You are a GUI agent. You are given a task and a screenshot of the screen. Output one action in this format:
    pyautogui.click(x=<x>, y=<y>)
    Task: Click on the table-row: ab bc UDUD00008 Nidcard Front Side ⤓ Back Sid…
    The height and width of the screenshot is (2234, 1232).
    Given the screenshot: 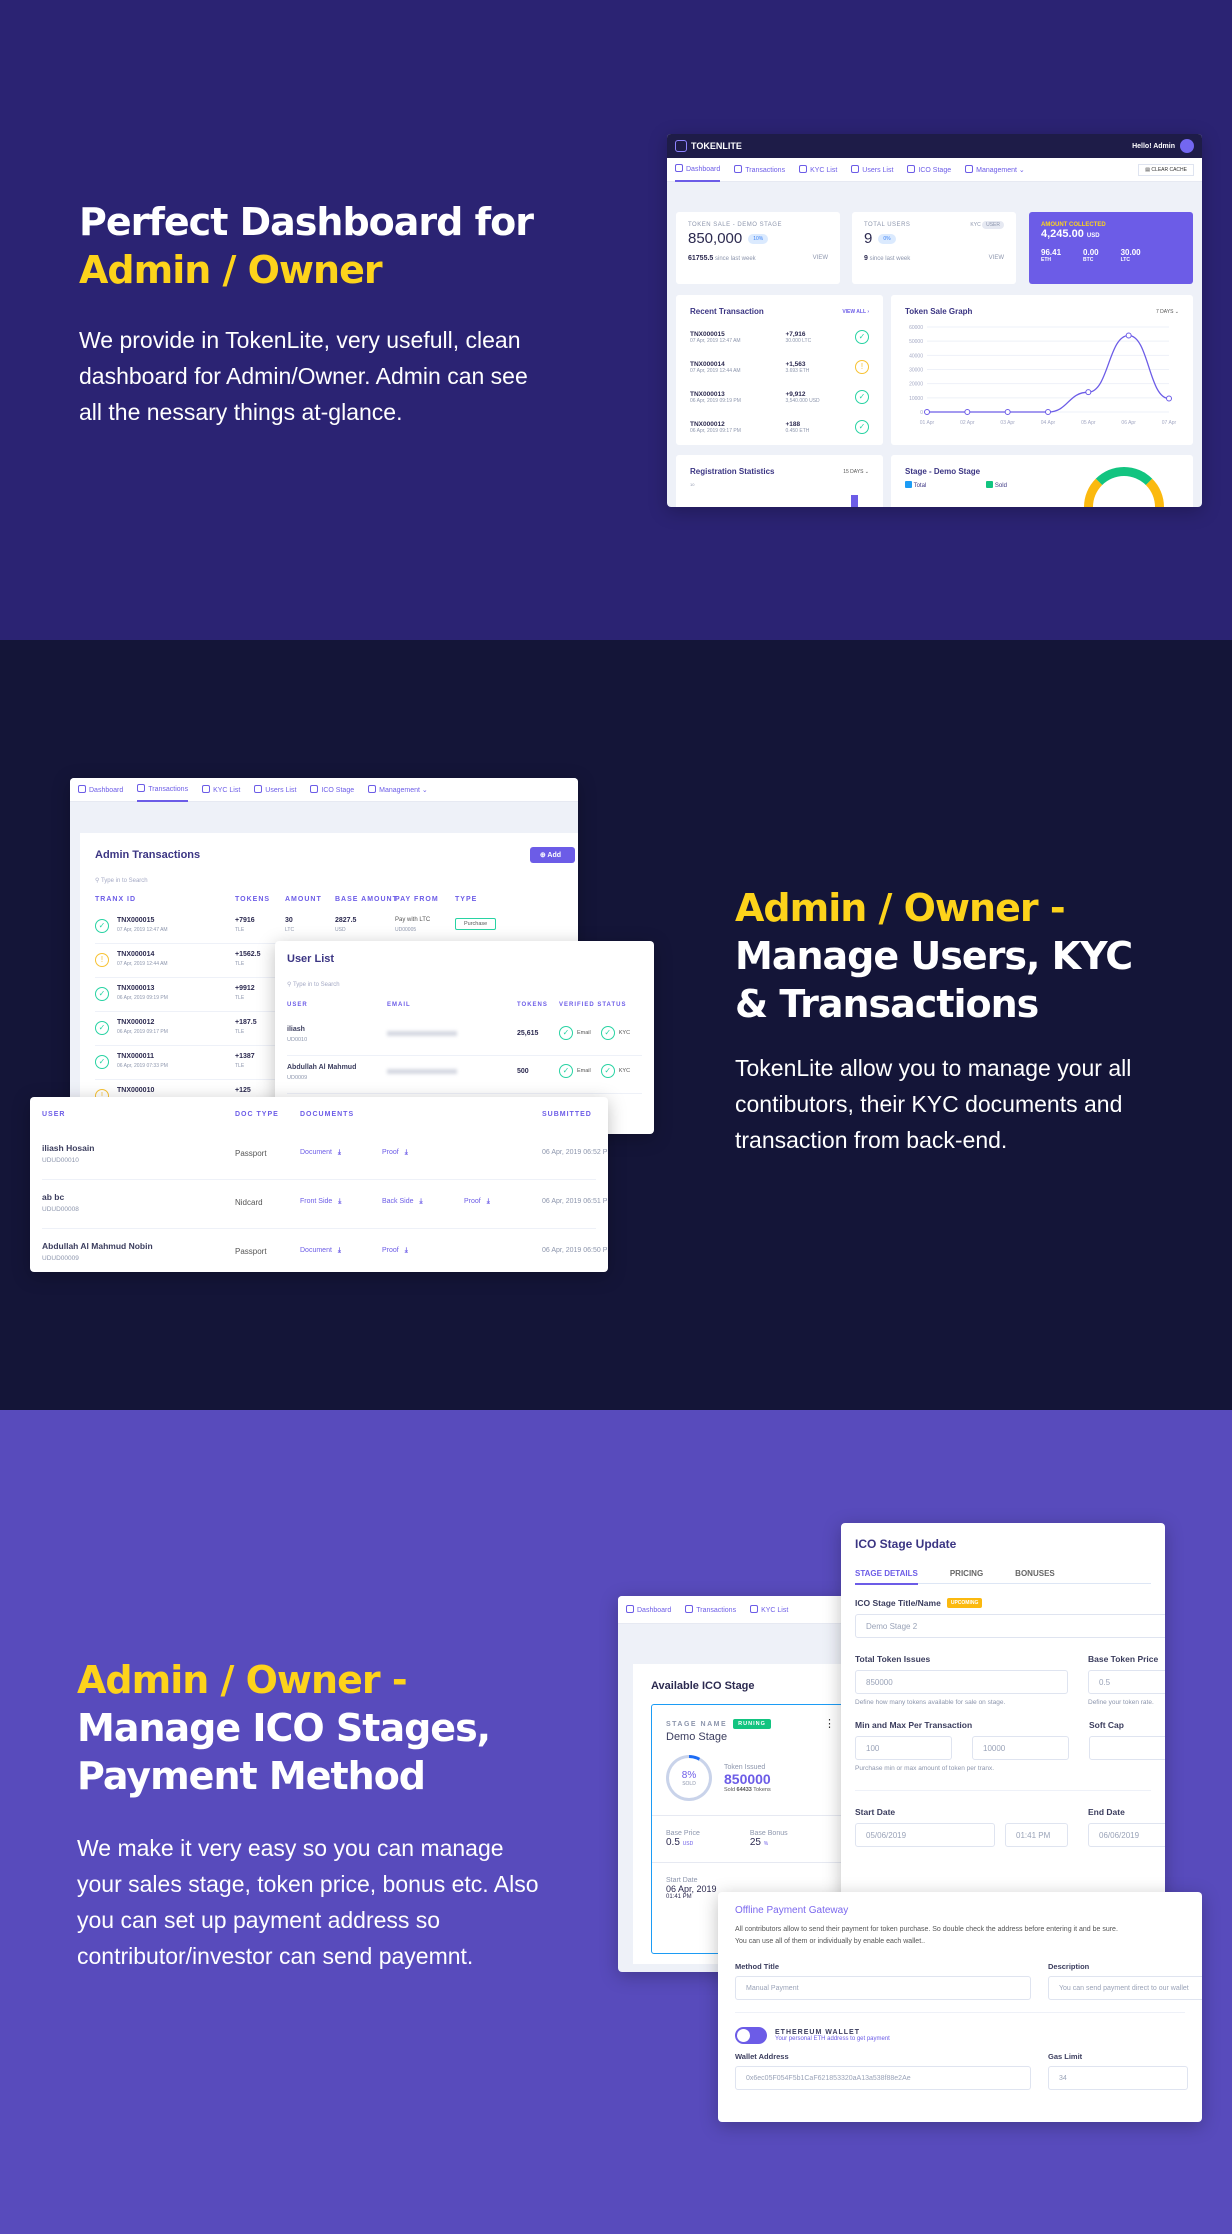 What is the action you would take?
    pyautogui.click(x=325, y=1204)
    